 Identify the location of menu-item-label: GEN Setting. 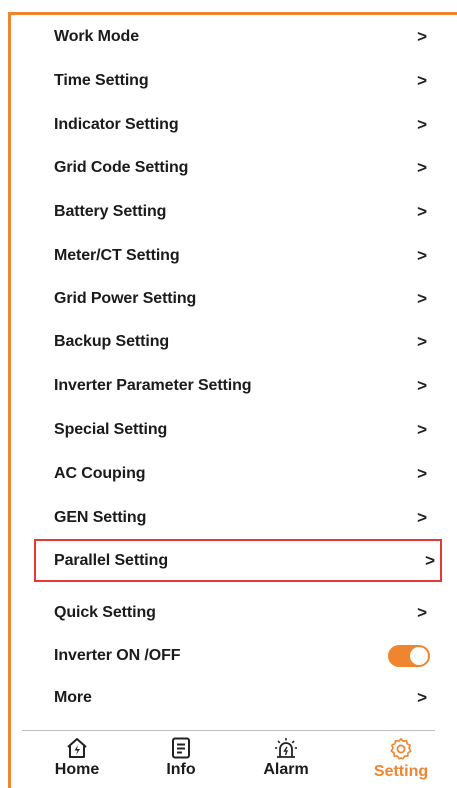
(100, 517).